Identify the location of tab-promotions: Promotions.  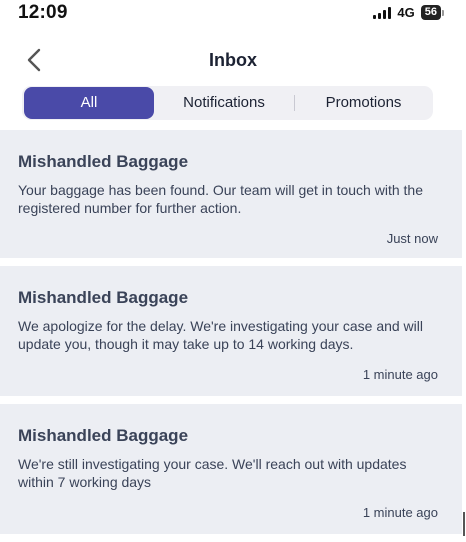
(363, 103).